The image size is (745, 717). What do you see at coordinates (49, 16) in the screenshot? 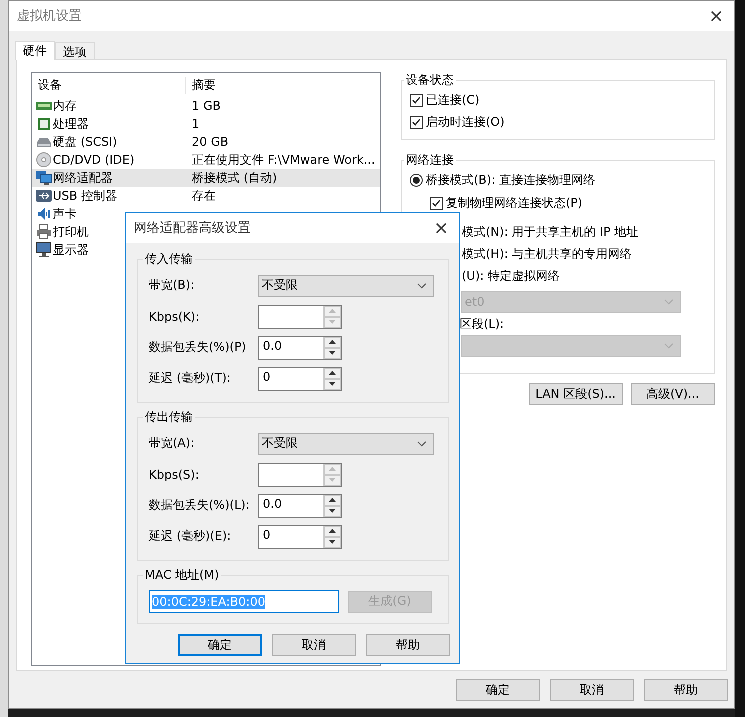
I see `window-title: 虚拟机设置` at bounding box center [49, 16].